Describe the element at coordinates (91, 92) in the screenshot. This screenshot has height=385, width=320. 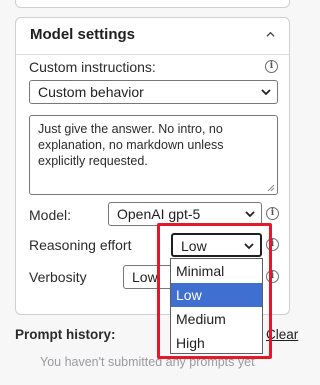
I see `custom-instructions-value: Custom behavior` at that location.